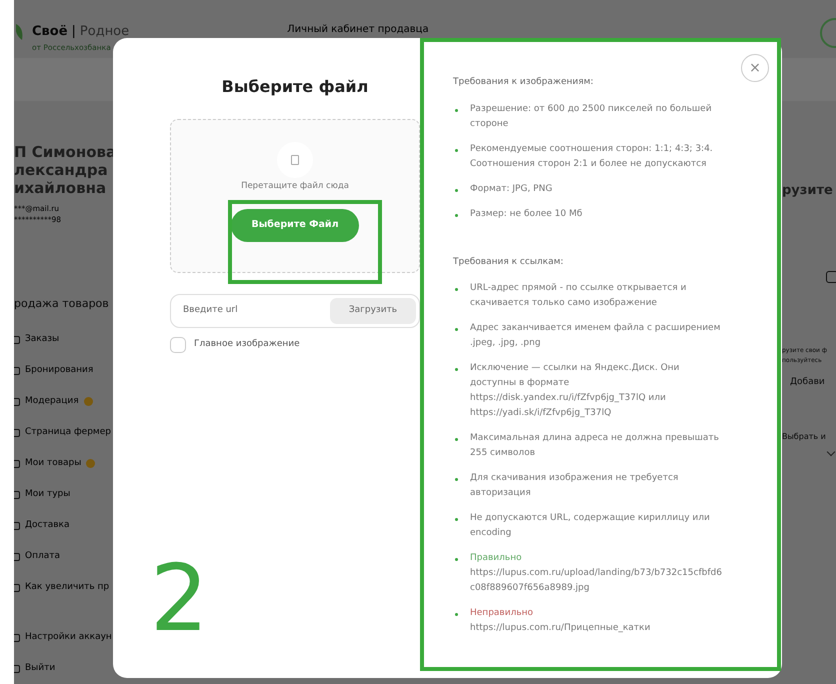  Describe the element at coordinates (20, 31) in the screenshot. I see `leaf-icon` at that location.